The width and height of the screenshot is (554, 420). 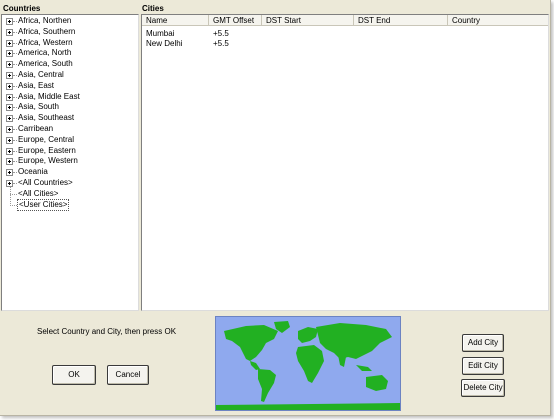 What do you see at coordinates (67, 86) in the screenshot?
I see `tree-item: Asia, East` at bounding box center [67, 86].